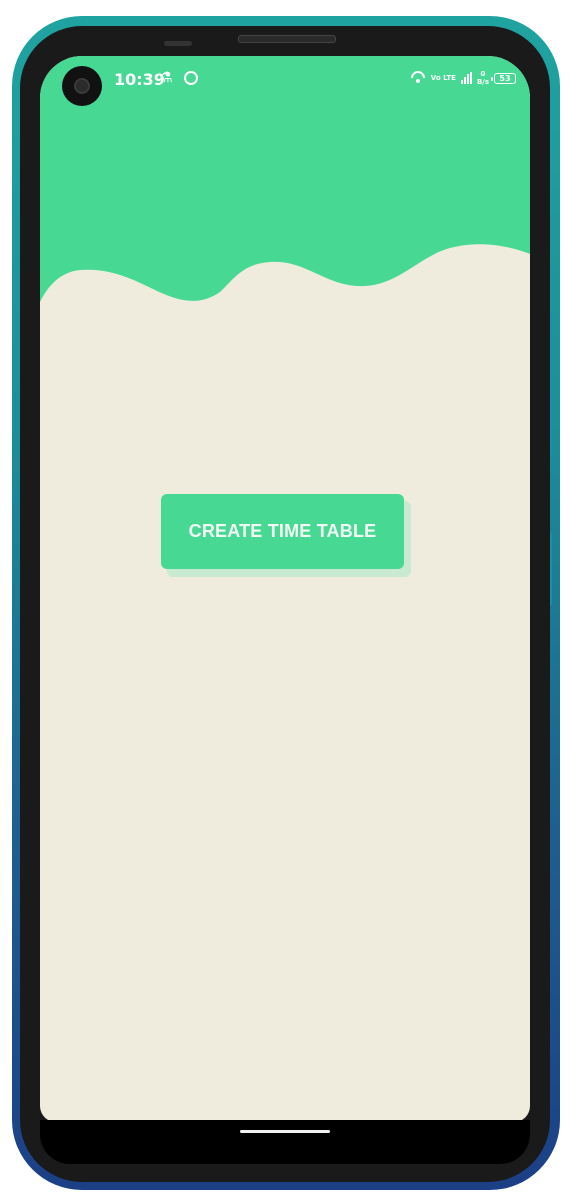  I want to click on status-icons: Vo LTE 0 B/s 53, so click(463, 78).